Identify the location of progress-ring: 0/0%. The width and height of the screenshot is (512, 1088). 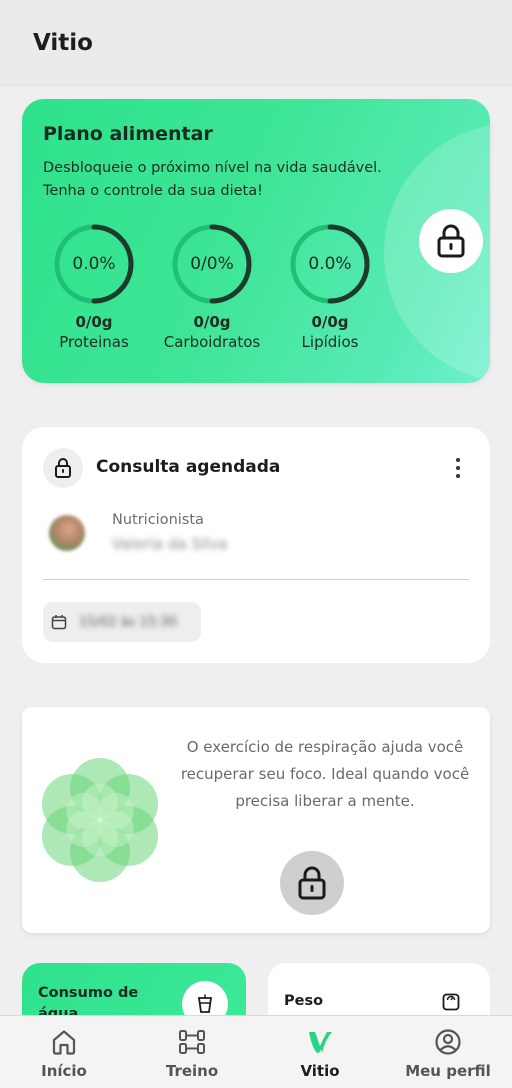
(212, 264).